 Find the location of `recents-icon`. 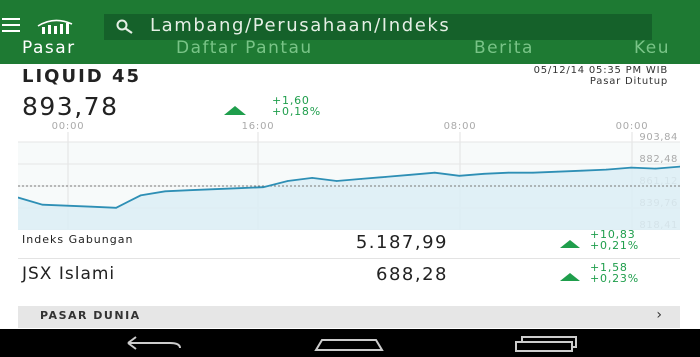

recents-icon is located at coordinates (545, 343).